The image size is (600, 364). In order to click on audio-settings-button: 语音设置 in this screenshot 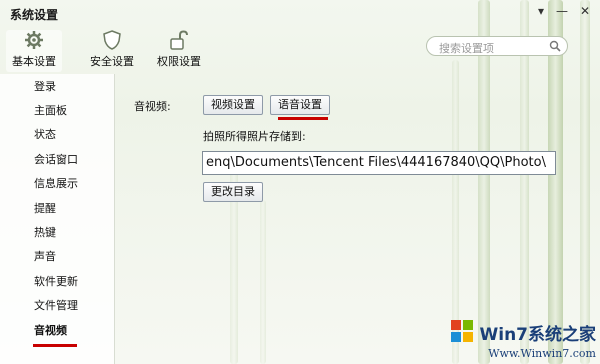, I will do `click(300, 105)`.